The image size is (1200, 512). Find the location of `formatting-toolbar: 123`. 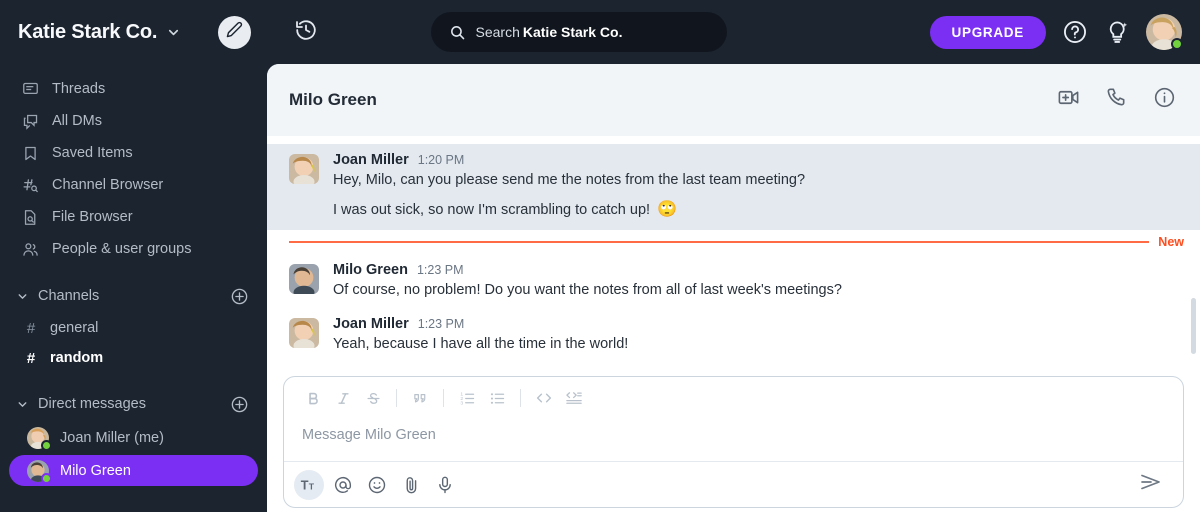

formatting-toolbar: 123 is located at coordinates (733, 398).